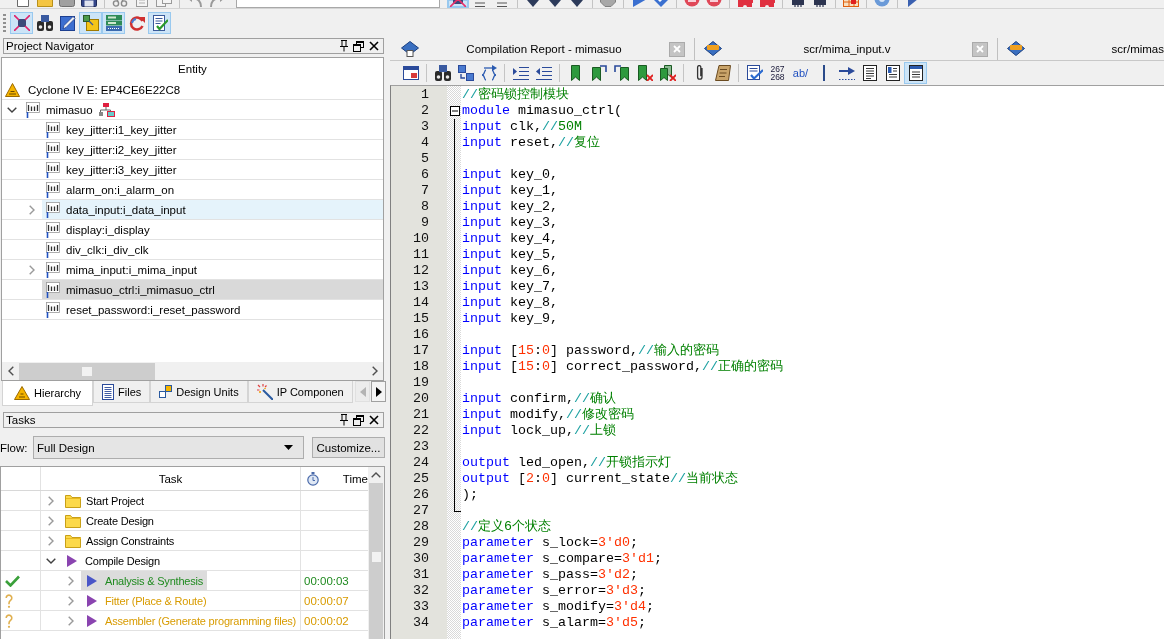  Describe the element at coordinates (420, 367) in the screenshot. I see `line-number: 18` at that location.